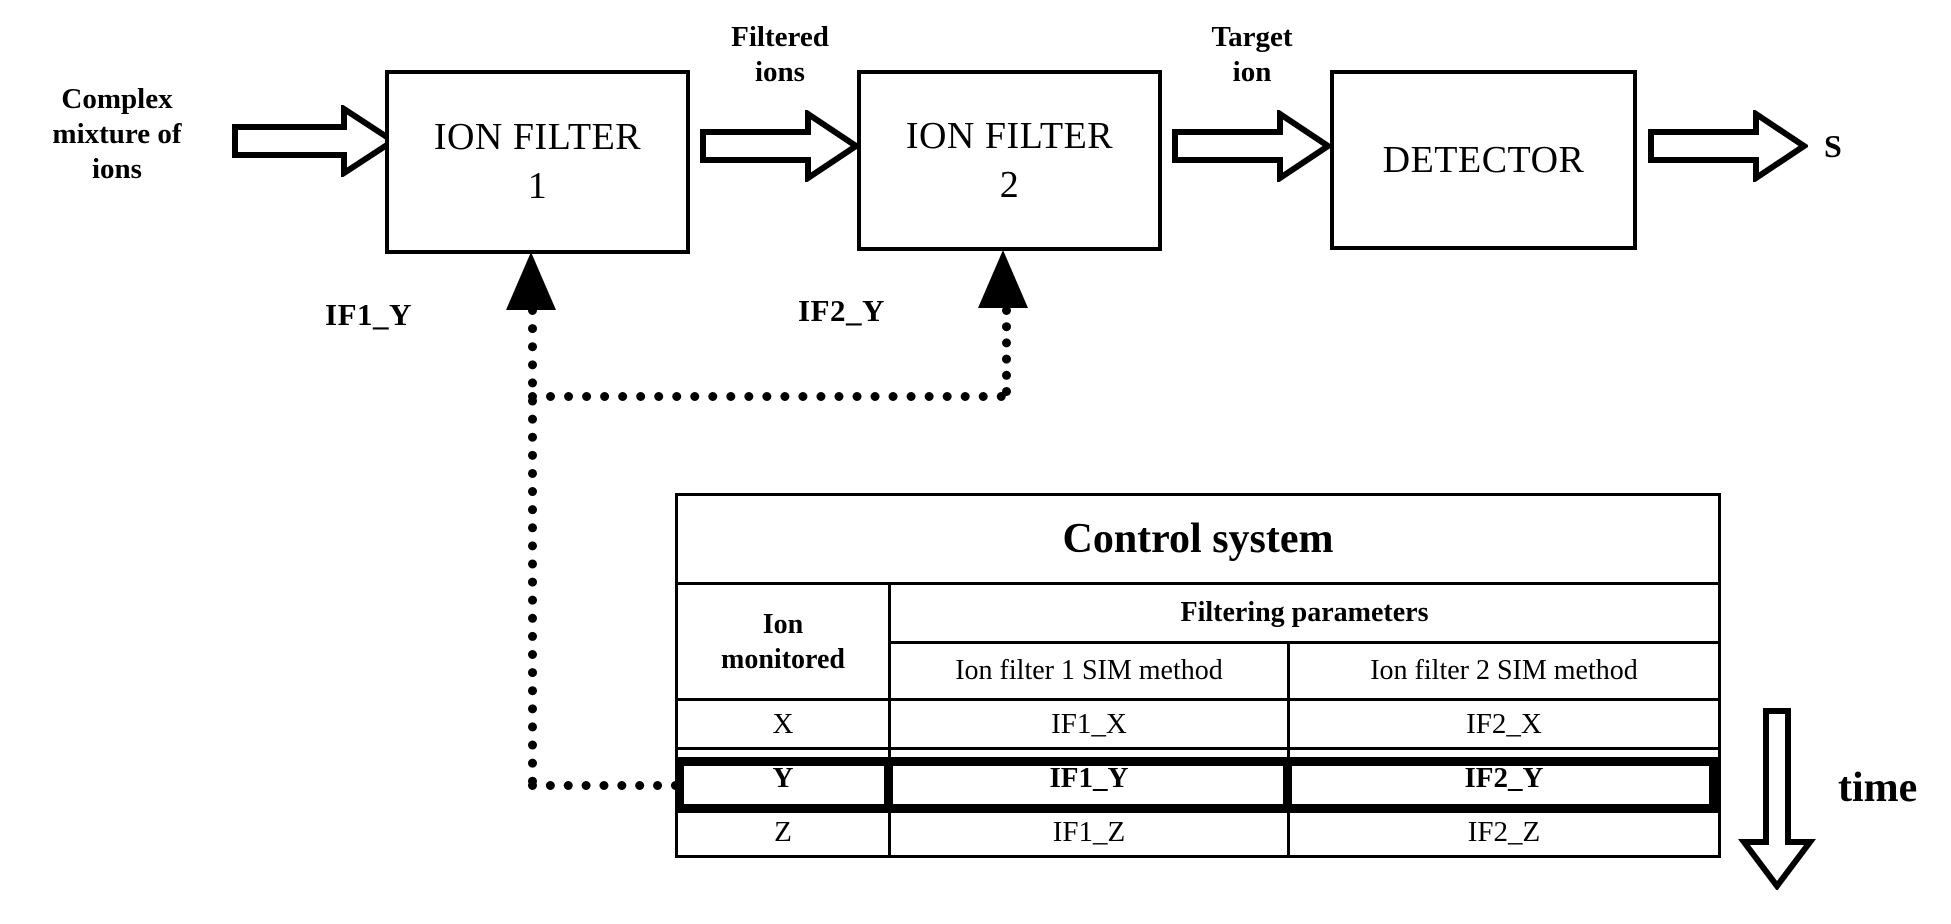  I want to click on time-direction-arrow, so click(1777, 799).